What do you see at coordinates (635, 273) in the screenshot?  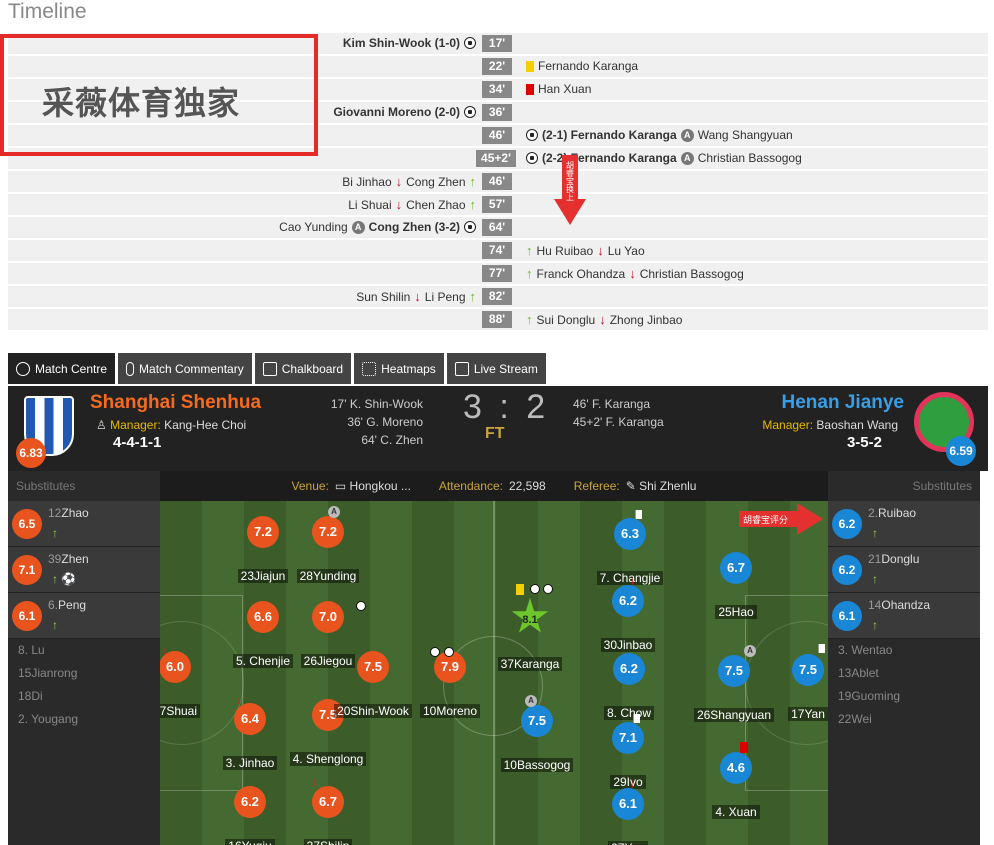 I see `timeline-away-event: ↑ Franck Ohandza ↓ Christian Bassogog` at bounding box center [635, 273].